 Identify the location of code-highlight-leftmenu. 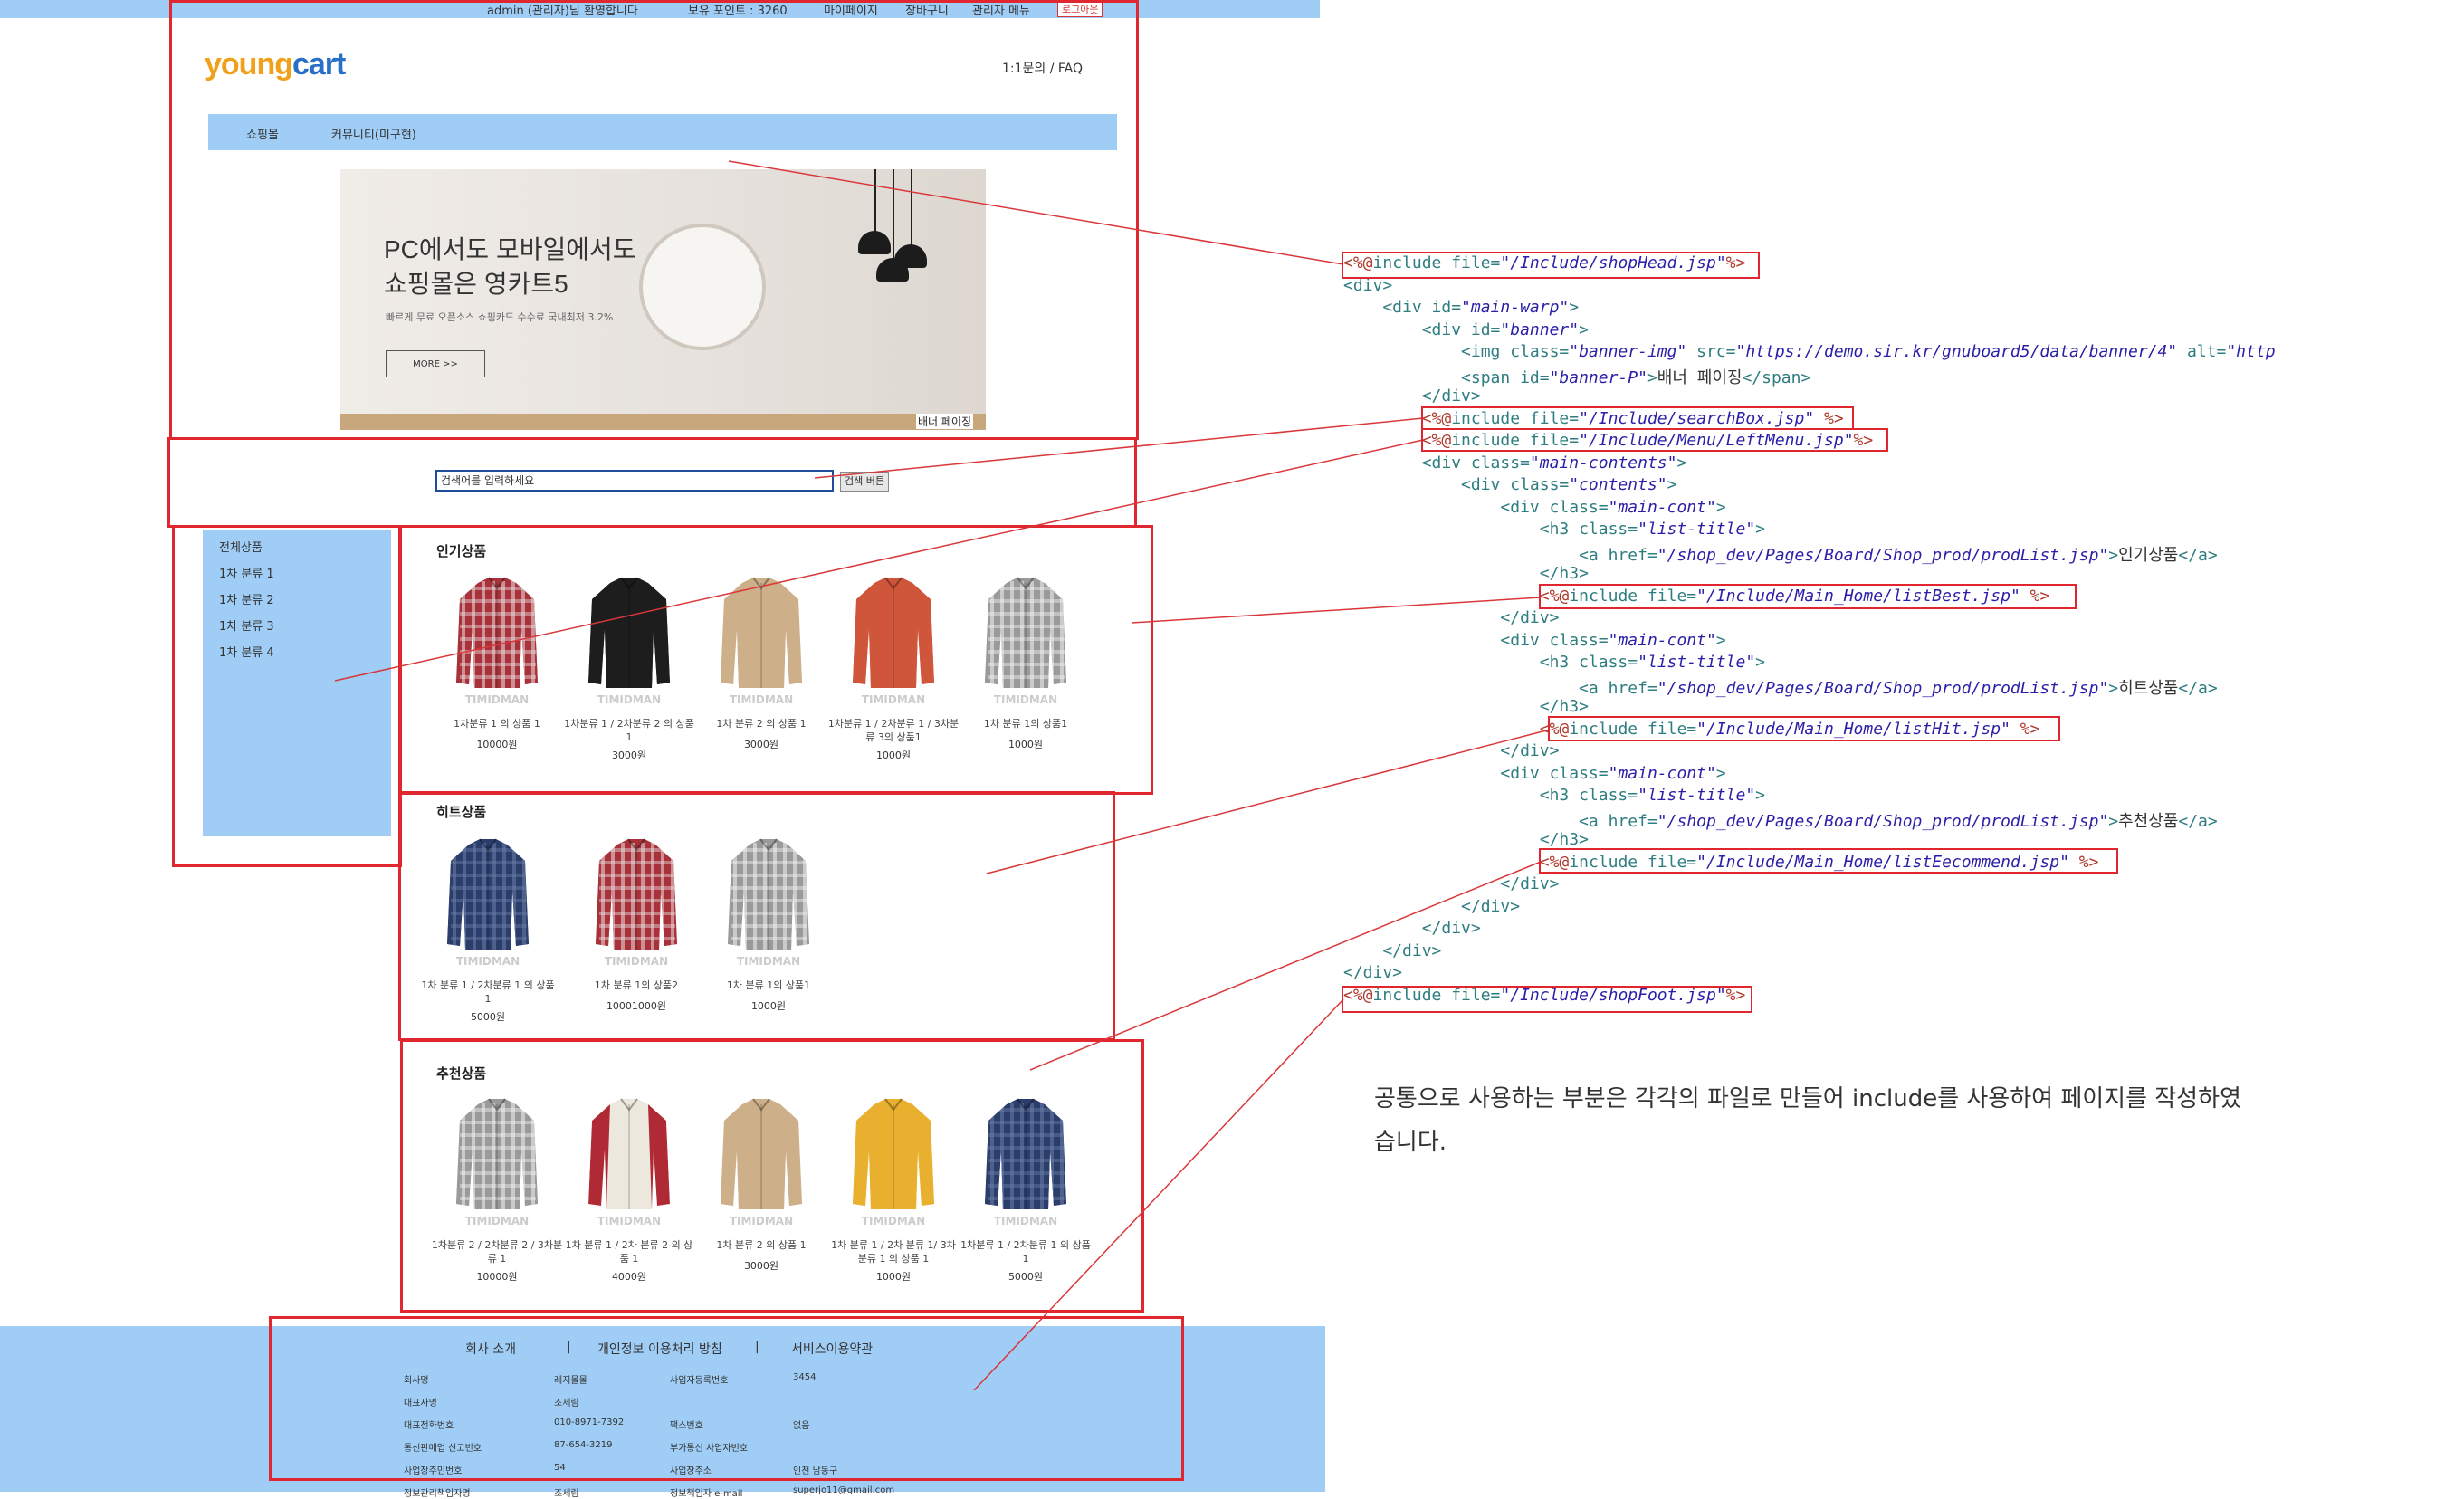
(1654, 440).